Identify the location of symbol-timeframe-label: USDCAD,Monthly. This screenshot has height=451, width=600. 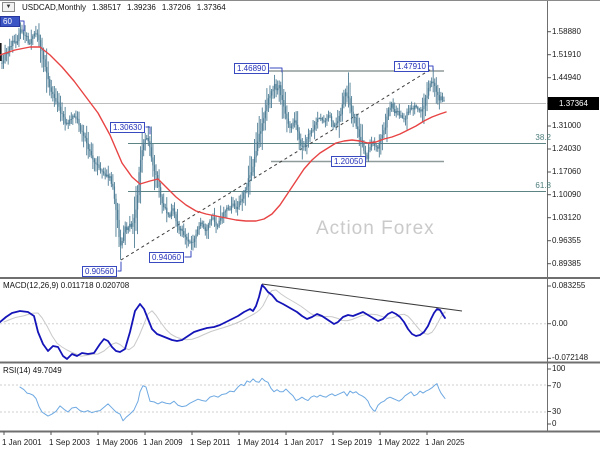
(54, 7).